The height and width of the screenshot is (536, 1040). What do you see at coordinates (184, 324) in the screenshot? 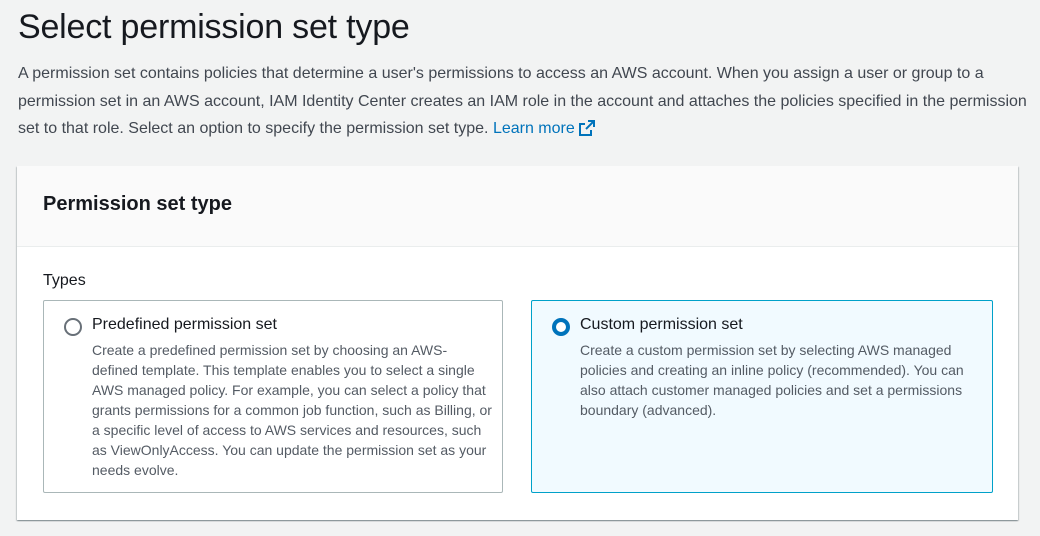
I see `option-label: Predefined permission set` at bounding box center [184, 324].